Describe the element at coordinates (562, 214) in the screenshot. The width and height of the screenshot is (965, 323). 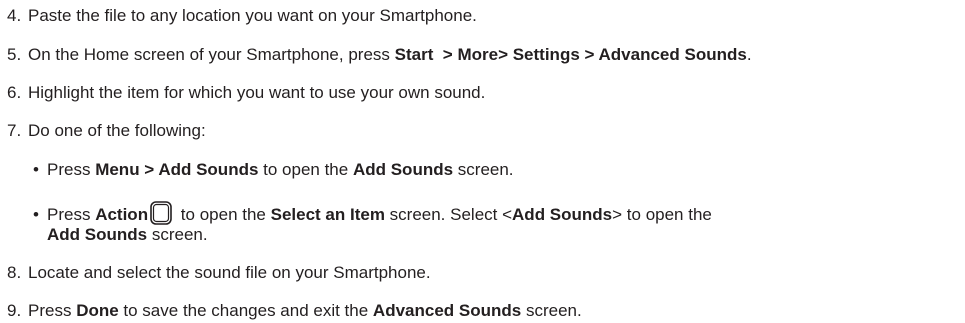
I see `item-name: Add Sounds` at that location.